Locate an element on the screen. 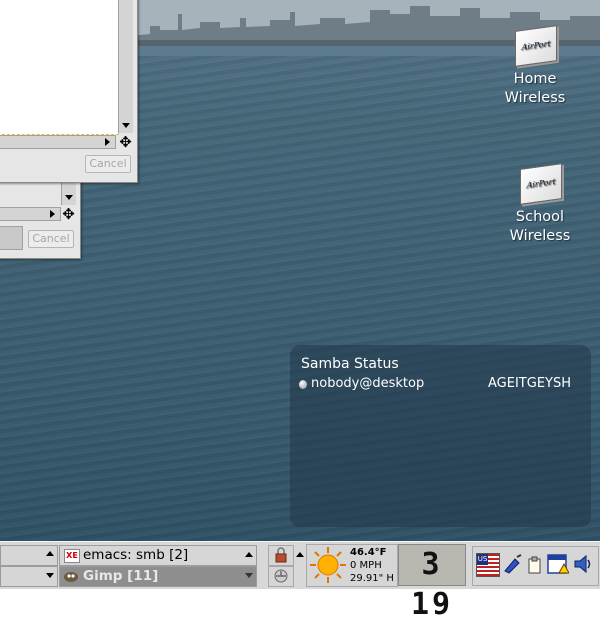 The image size is (600, 625). sun-icon is located at coordinates (328, 565).